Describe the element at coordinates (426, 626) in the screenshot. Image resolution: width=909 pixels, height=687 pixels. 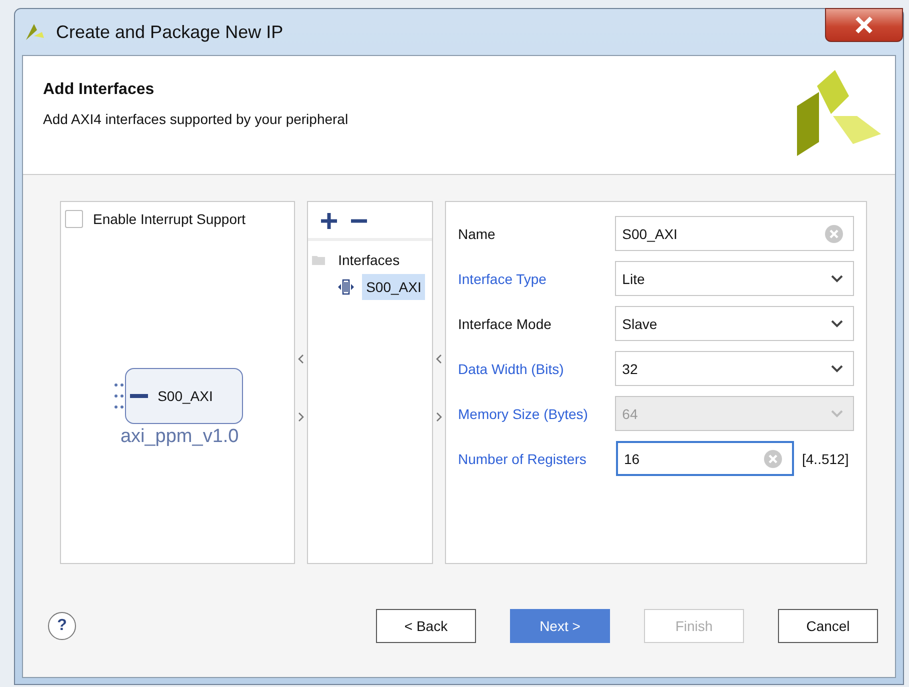
I see `dialog-button: < Back` at that location.